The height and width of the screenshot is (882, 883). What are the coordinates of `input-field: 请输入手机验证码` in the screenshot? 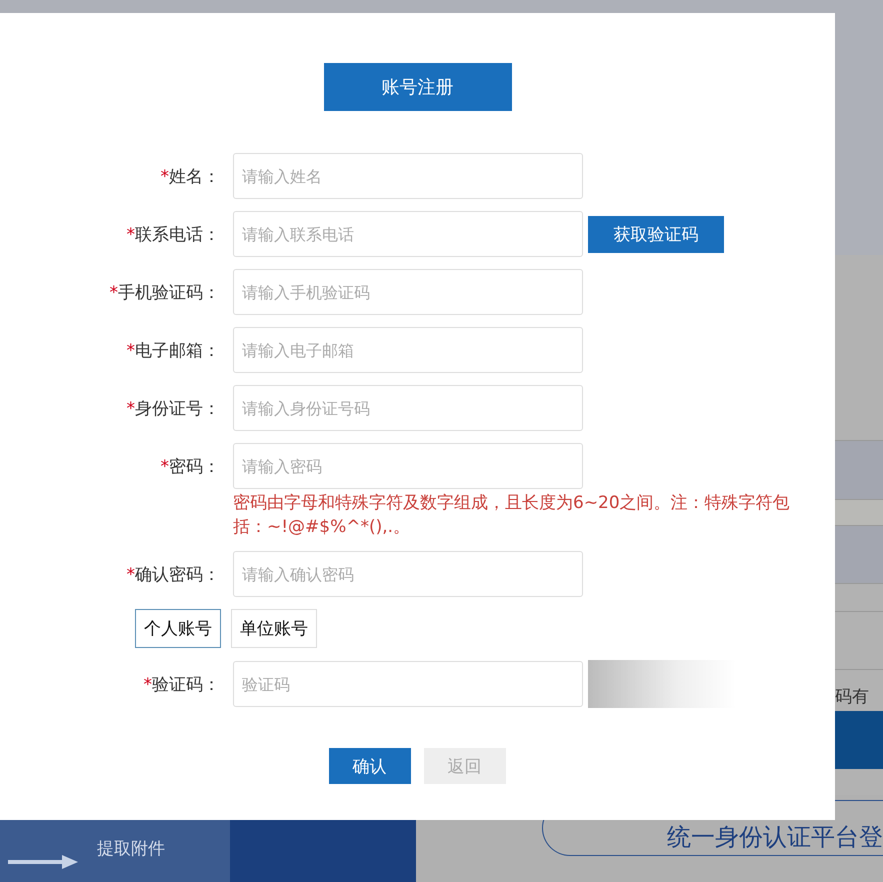 It's located at (408, 292).